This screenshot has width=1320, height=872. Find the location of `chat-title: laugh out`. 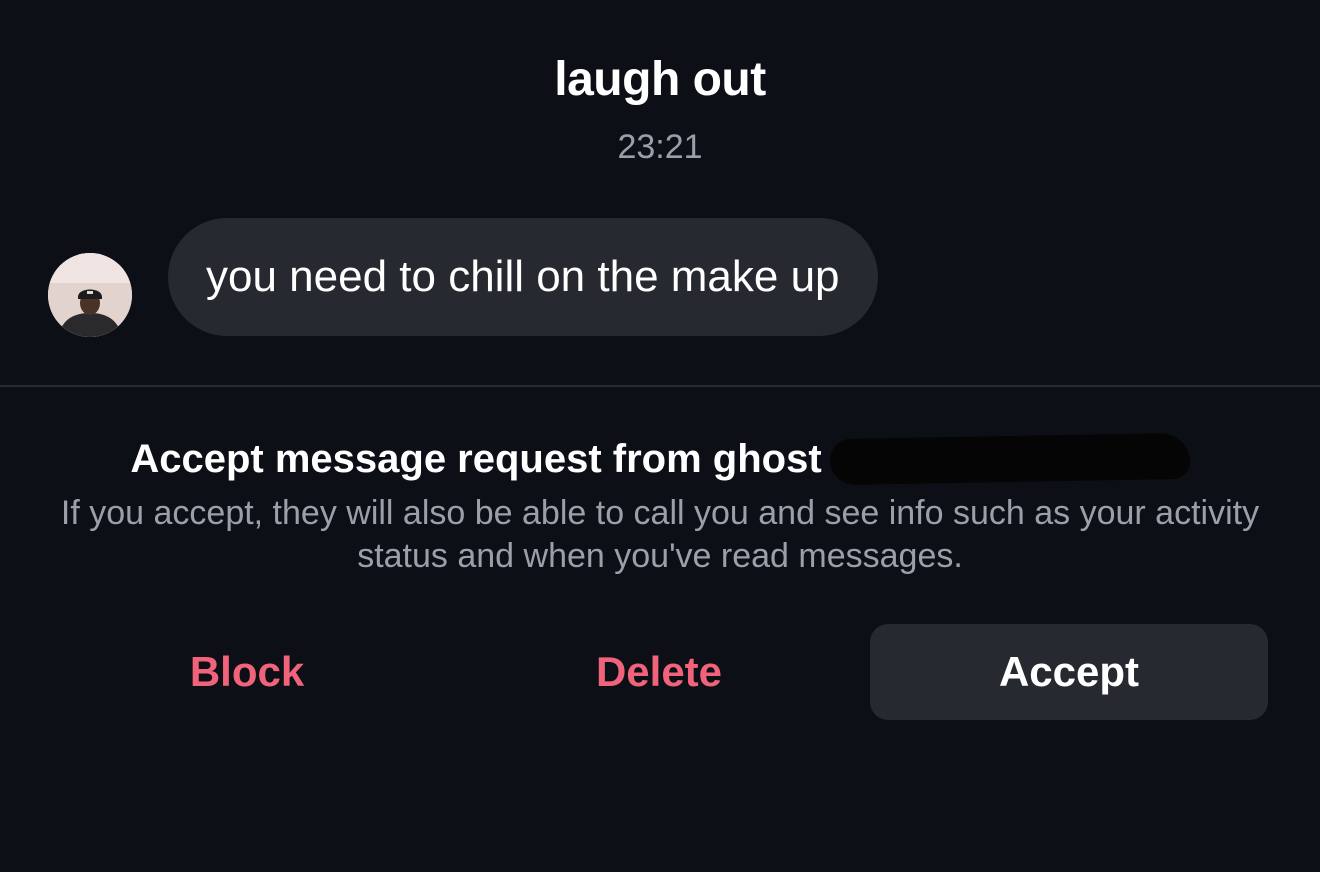

chat-title: laugh out is located at coordinates (660, 79).